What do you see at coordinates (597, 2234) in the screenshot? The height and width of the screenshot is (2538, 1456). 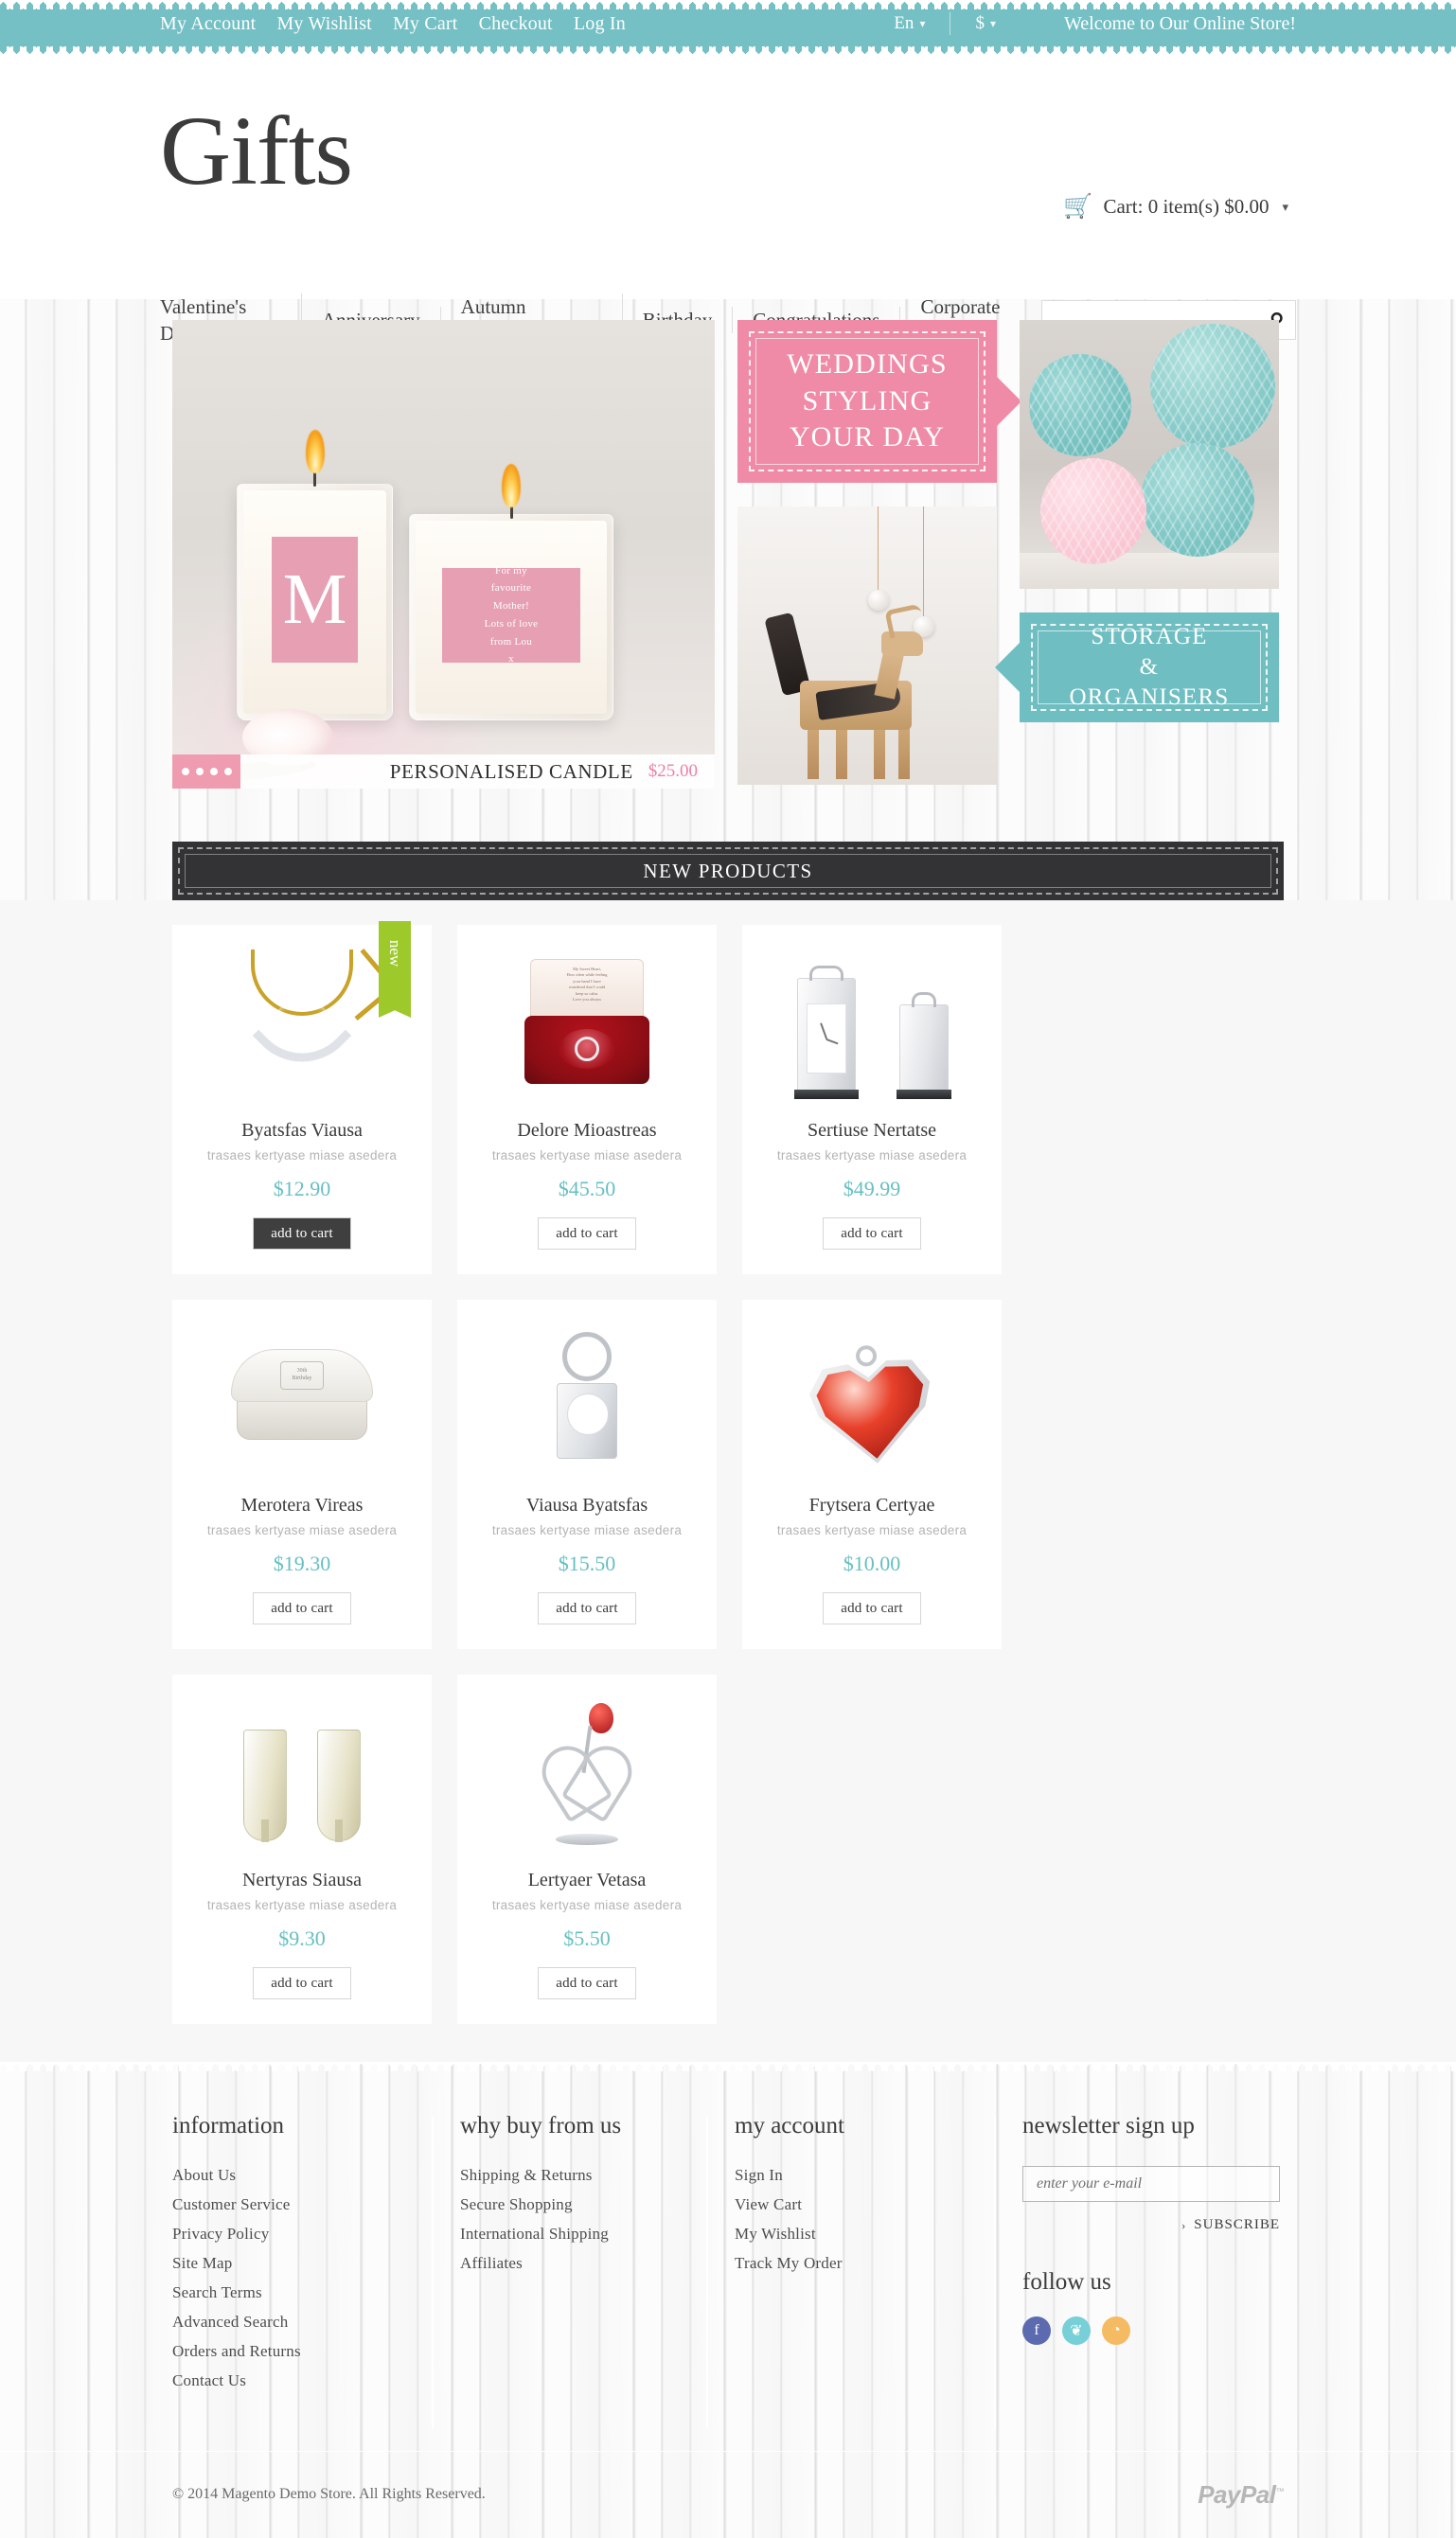 I see `footer-link-international-shipping: International Shipping` at bounding box center [597, 2234].